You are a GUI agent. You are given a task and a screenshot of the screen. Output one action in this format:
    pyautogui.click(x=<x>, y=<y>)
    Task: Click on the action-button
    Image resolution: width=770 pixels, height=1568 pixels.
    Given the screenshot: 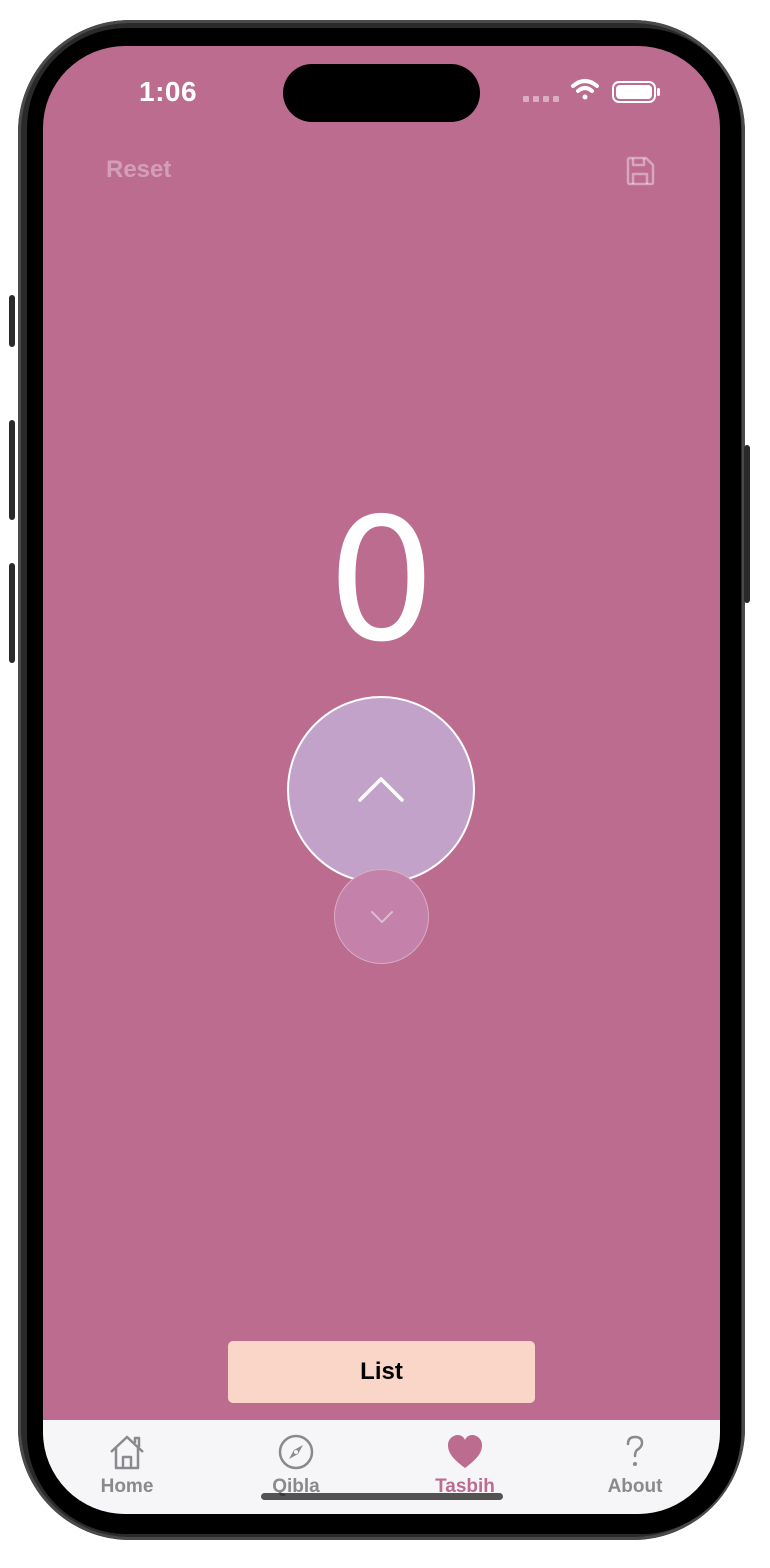 What is the action you would take?
    pyautogui.click(x=12, y=321)
    